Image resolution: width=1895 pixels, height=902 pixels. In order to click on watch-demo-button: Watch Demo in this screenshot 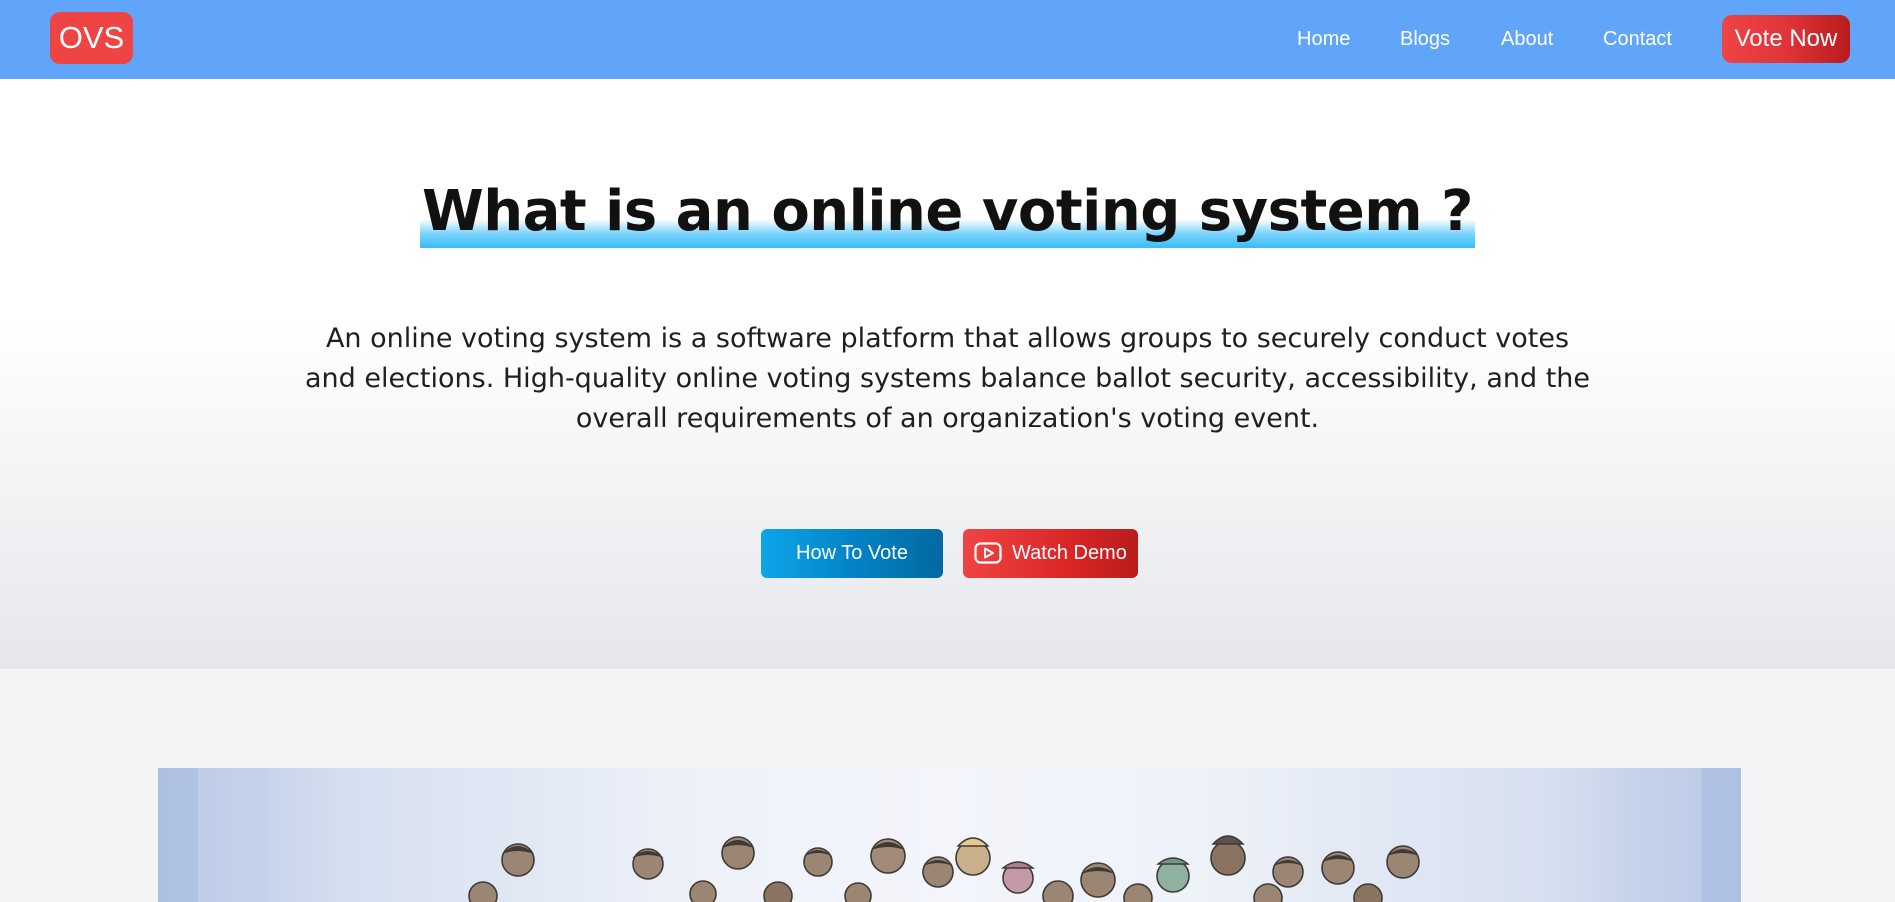, I will do `click(1050, 553)`.